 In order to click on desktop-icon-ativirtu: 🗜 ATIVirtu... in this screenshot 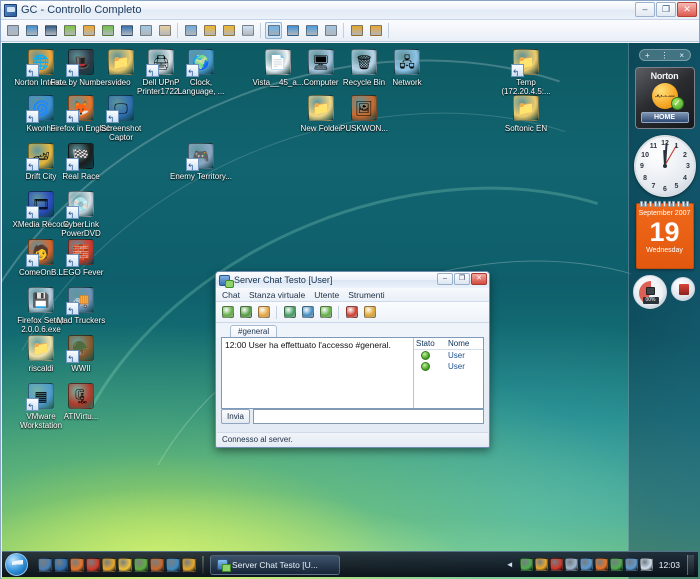, I will do `click(81, 401)`.